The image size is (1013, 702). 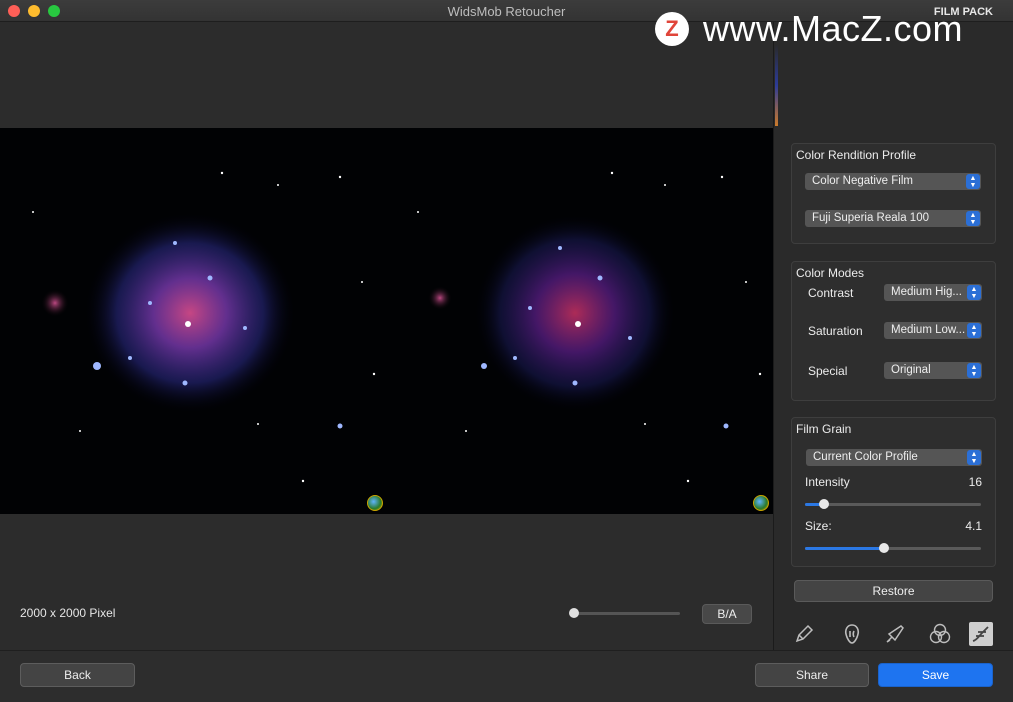 What do you see at coordinates (856, 155) in the screenshot?
I see `panel-title: Color Rendition Profile` at bounding box center [856, 155].